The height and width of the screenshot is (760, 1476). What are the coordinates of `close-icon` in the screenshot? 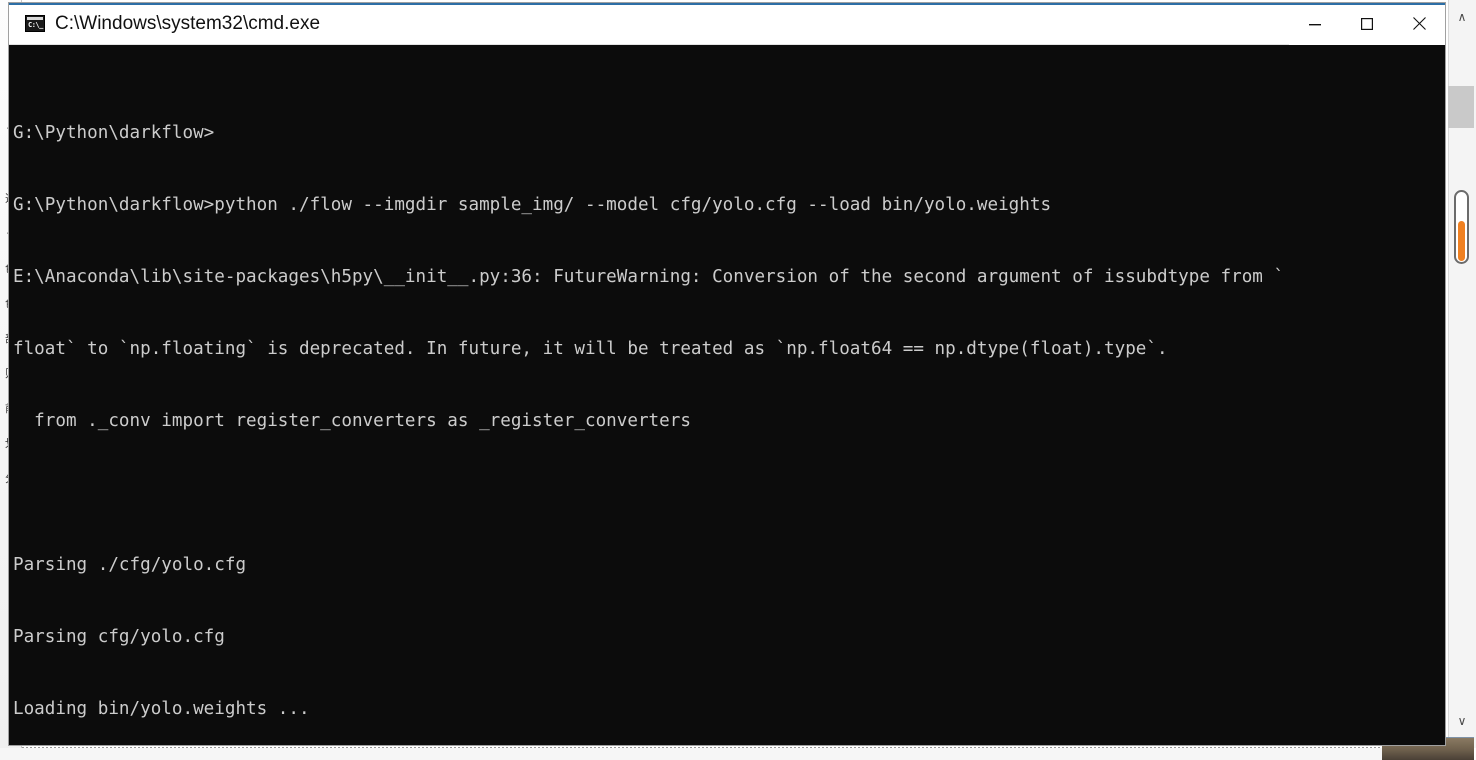 It's located at (1419, 23).